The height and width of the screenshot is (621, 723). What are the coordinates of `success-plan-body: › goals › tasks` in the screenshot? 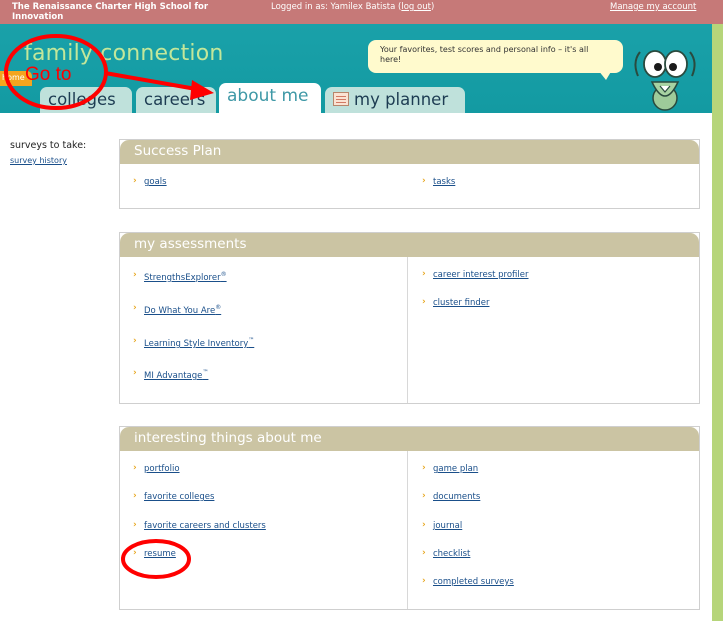 It's located at (409, 186).